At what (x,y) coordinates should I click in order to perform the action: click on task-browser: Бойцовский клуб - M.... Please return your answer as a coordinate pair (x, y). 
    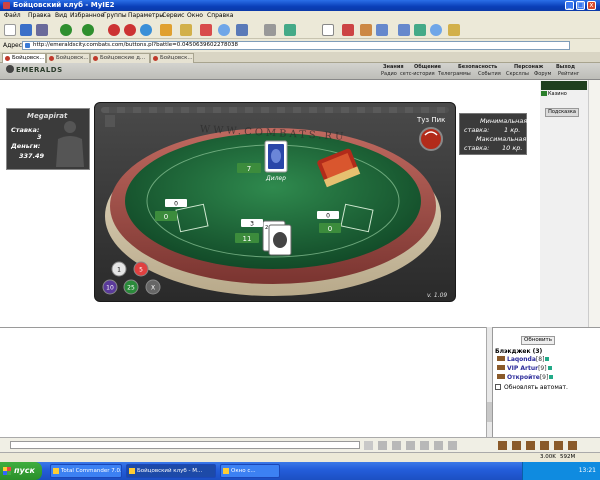
    Looking at the image, I should click on (171, 471).